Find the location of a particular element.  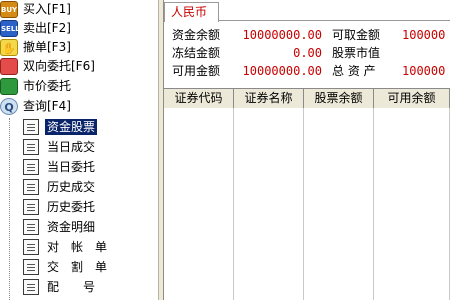

total-assets-value: 100000 is located at coordinates (424, 71).